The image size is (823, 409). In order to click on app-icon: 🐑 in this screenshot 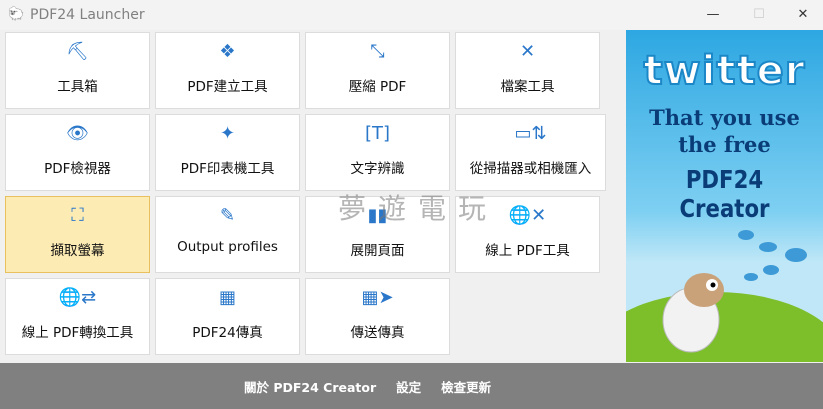, I will do `click(16, 14)`.